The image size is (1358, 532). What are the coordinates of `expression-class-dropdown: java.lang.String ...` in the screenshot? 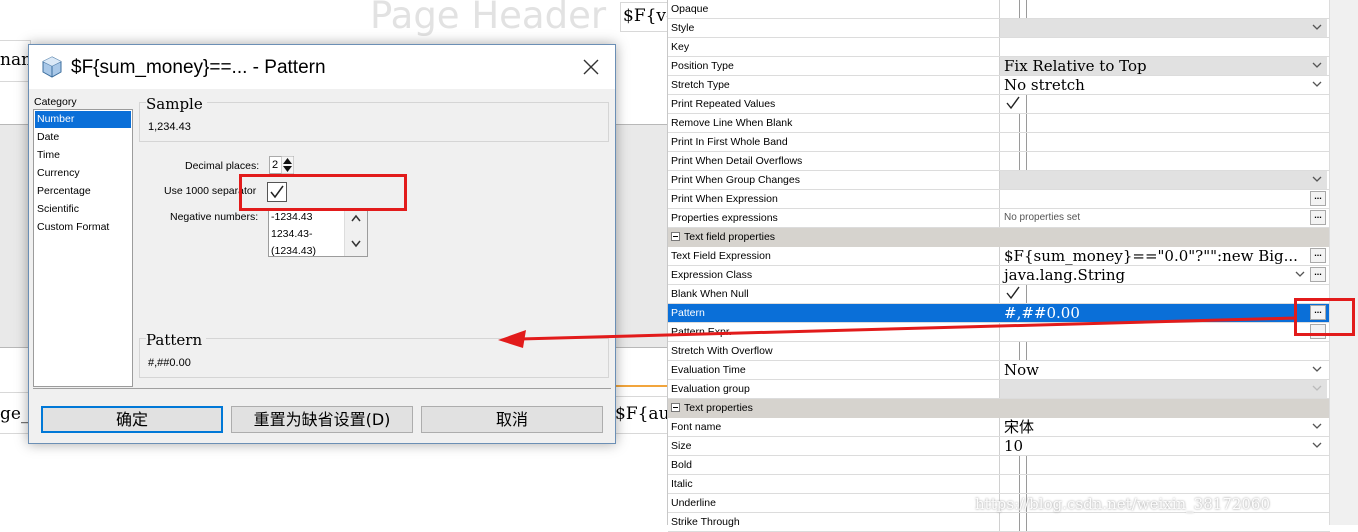 It's located at (1163, 275).